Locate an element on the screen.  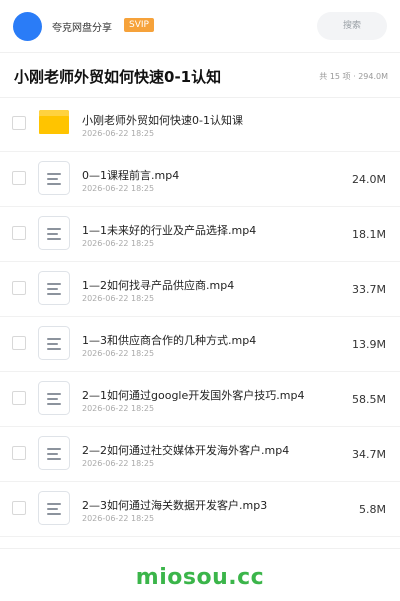
file-row: 0—1课程前言.mp4 2026-06-22 18:25 24.0M is located at coordinates (200, 180).